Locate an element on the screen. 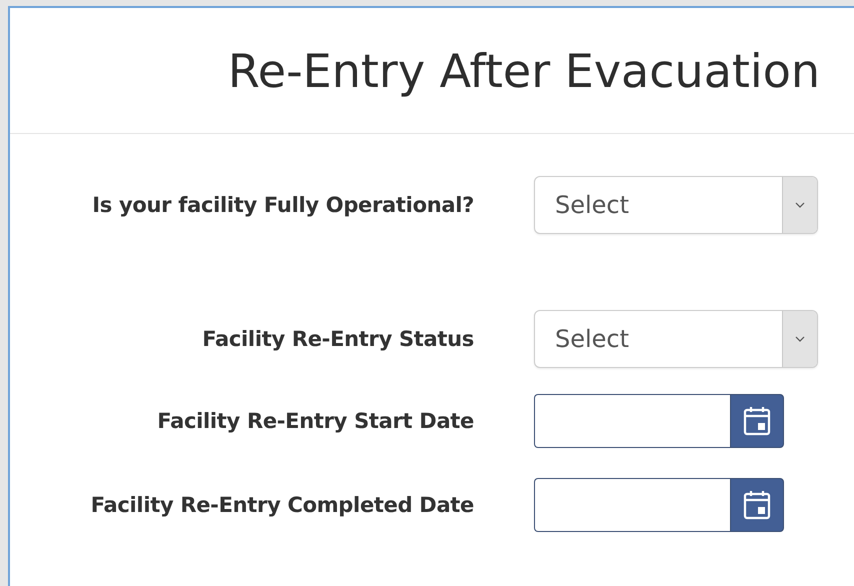 This screenshot has width=854, height=586. field-label: Facility Re-Entry Status is located at coordinates (337, 339).